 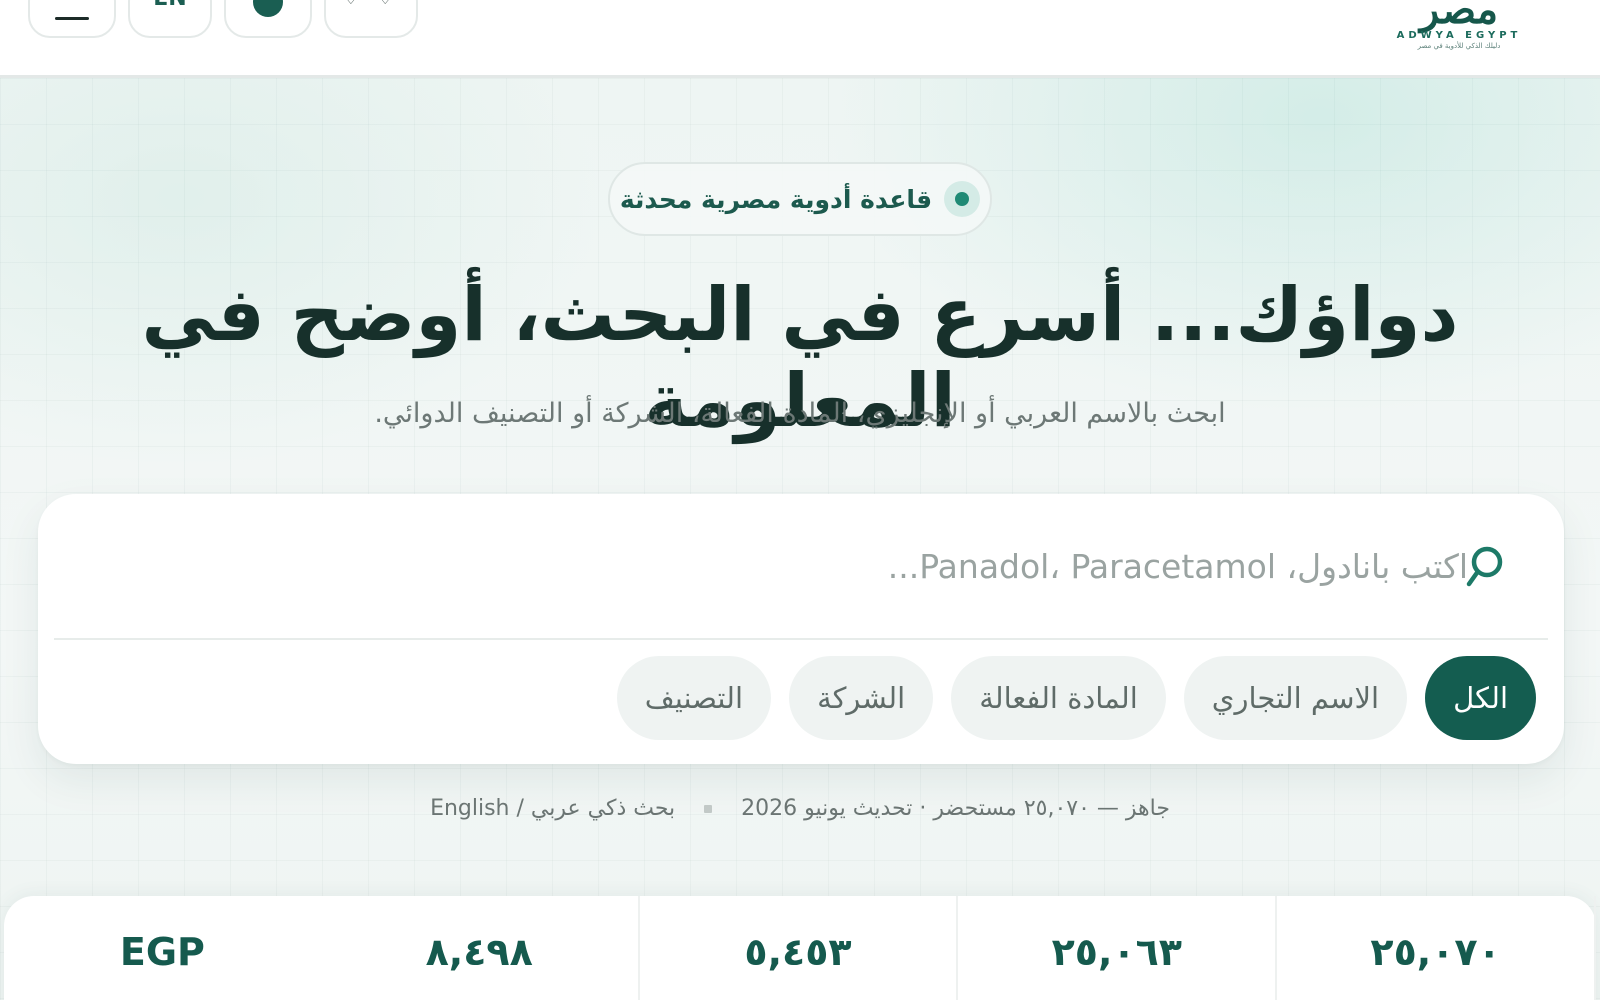 What do you see at coordinates (1480, 698) in the screenshot?
I see `filter-chip-all: الكل` at bounding box center [1480, 698].